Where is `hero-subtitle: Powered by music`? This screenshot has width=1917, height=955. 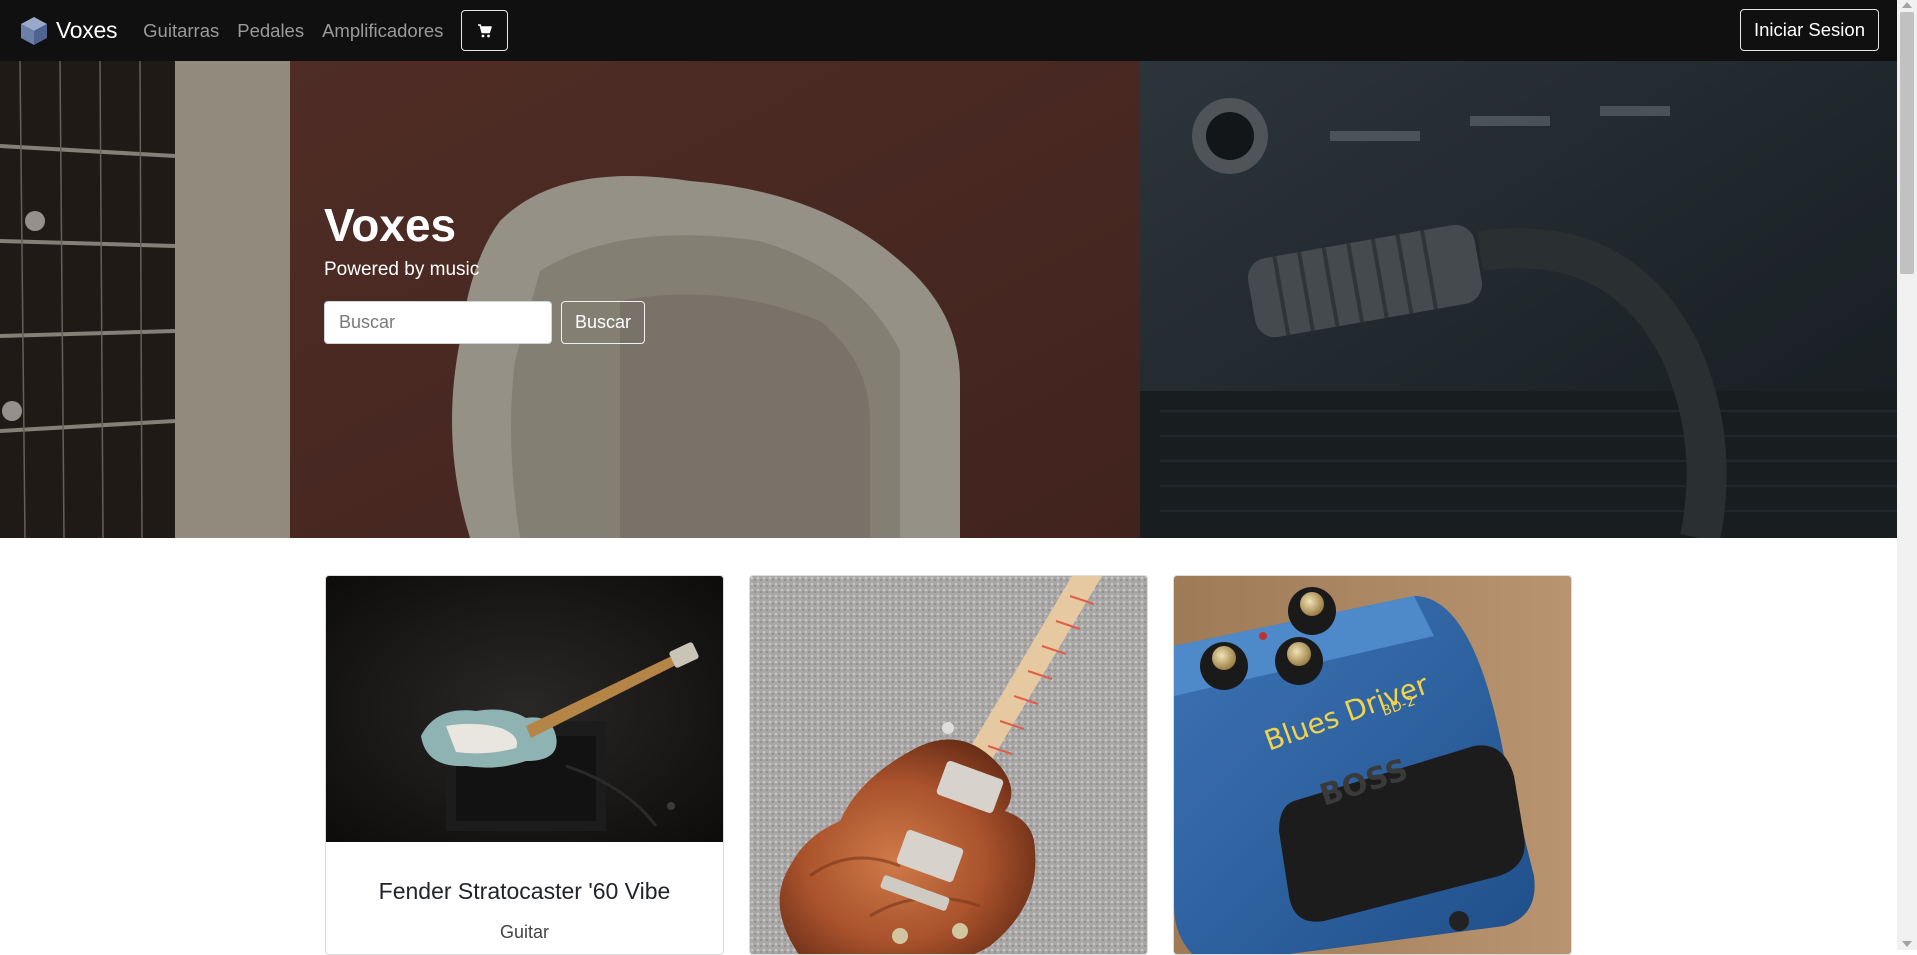
hero-subtitle: Powered by music is located at coordinates (402, 269).